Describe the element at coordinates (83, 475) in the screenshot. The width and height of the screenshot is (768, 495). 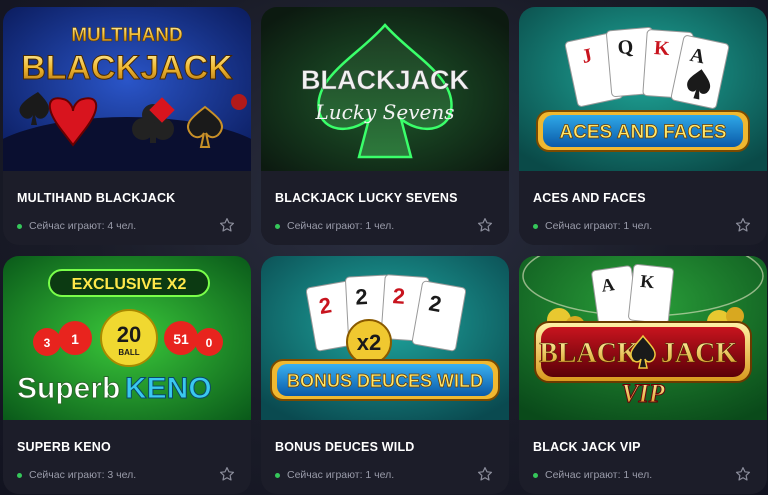
I see `players-count: Сейчас играют: 3 чел.` at that location.